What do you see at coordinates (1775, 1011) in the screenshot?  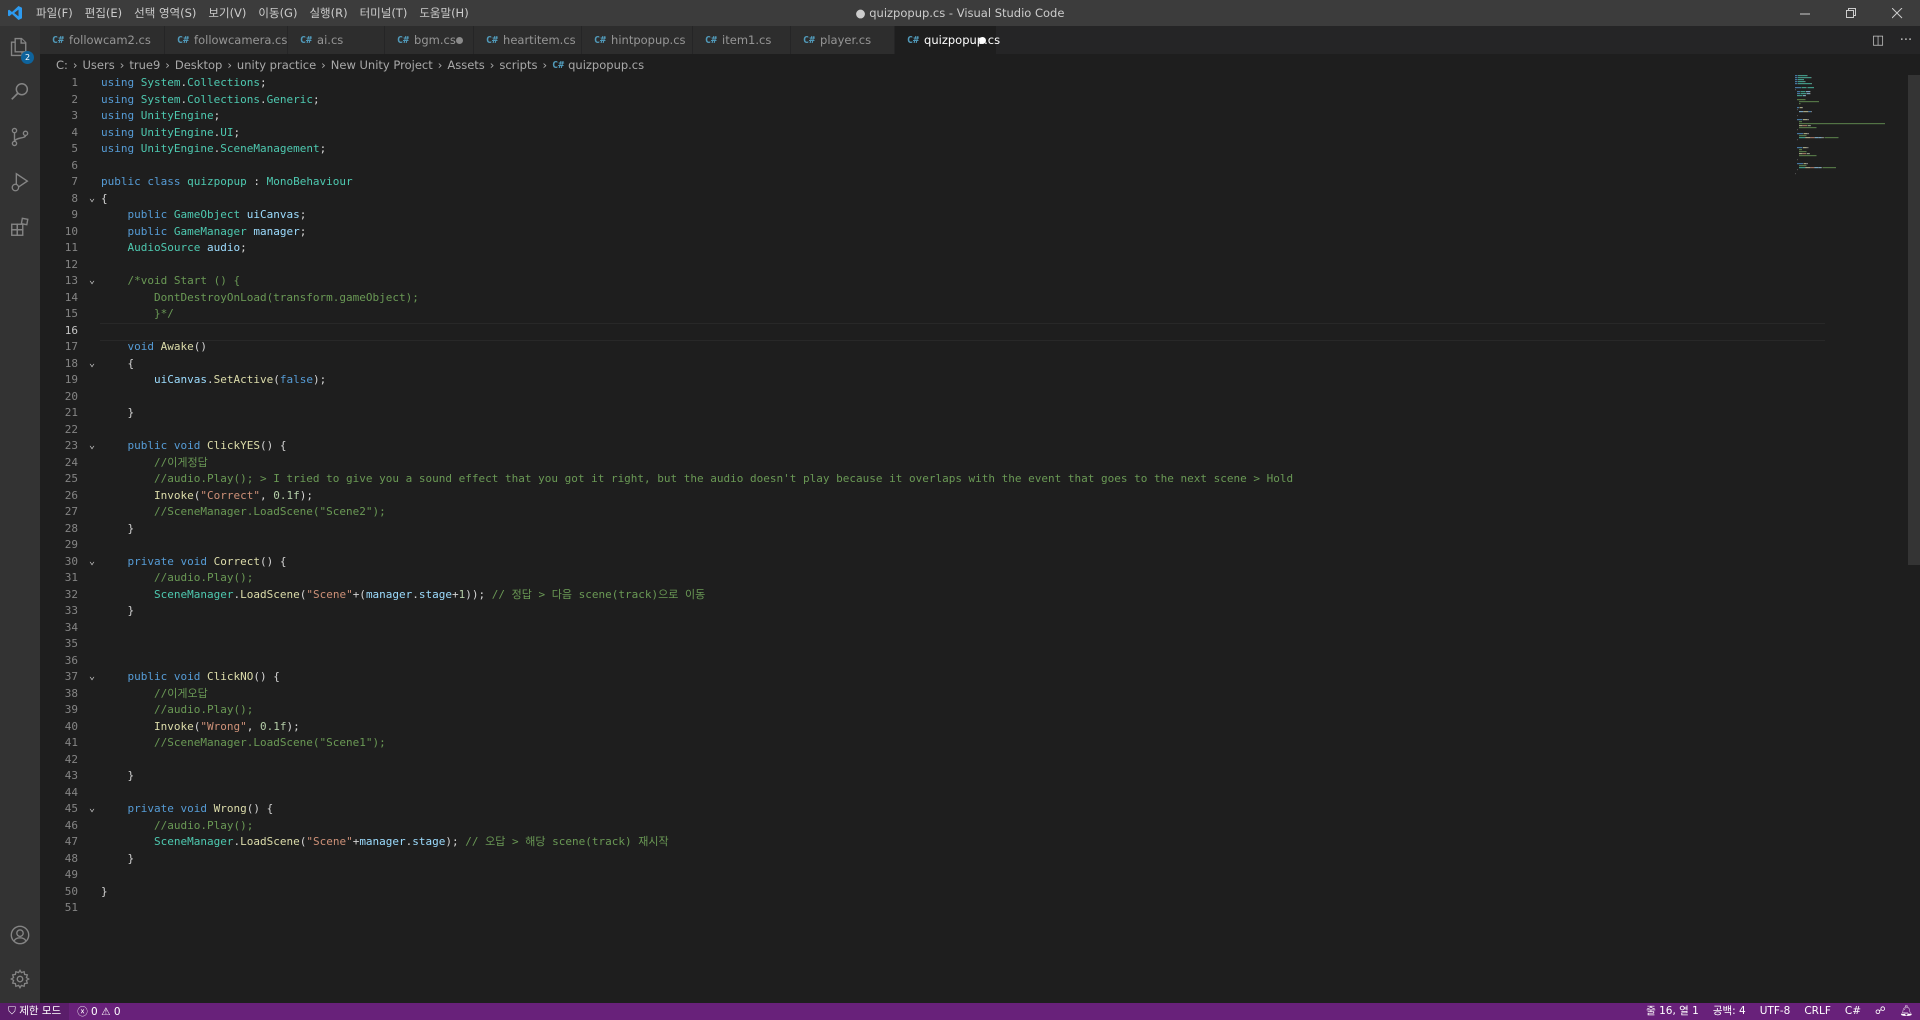 I see `encoding: UTF-8` at bounding box center [1775, 1011].